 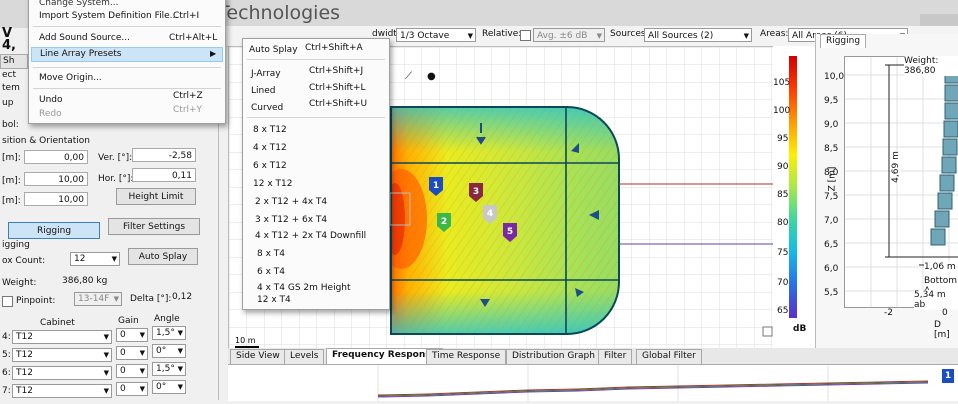 I want to click on weight-value: 386,80 kg, so click(x=85, y=281).